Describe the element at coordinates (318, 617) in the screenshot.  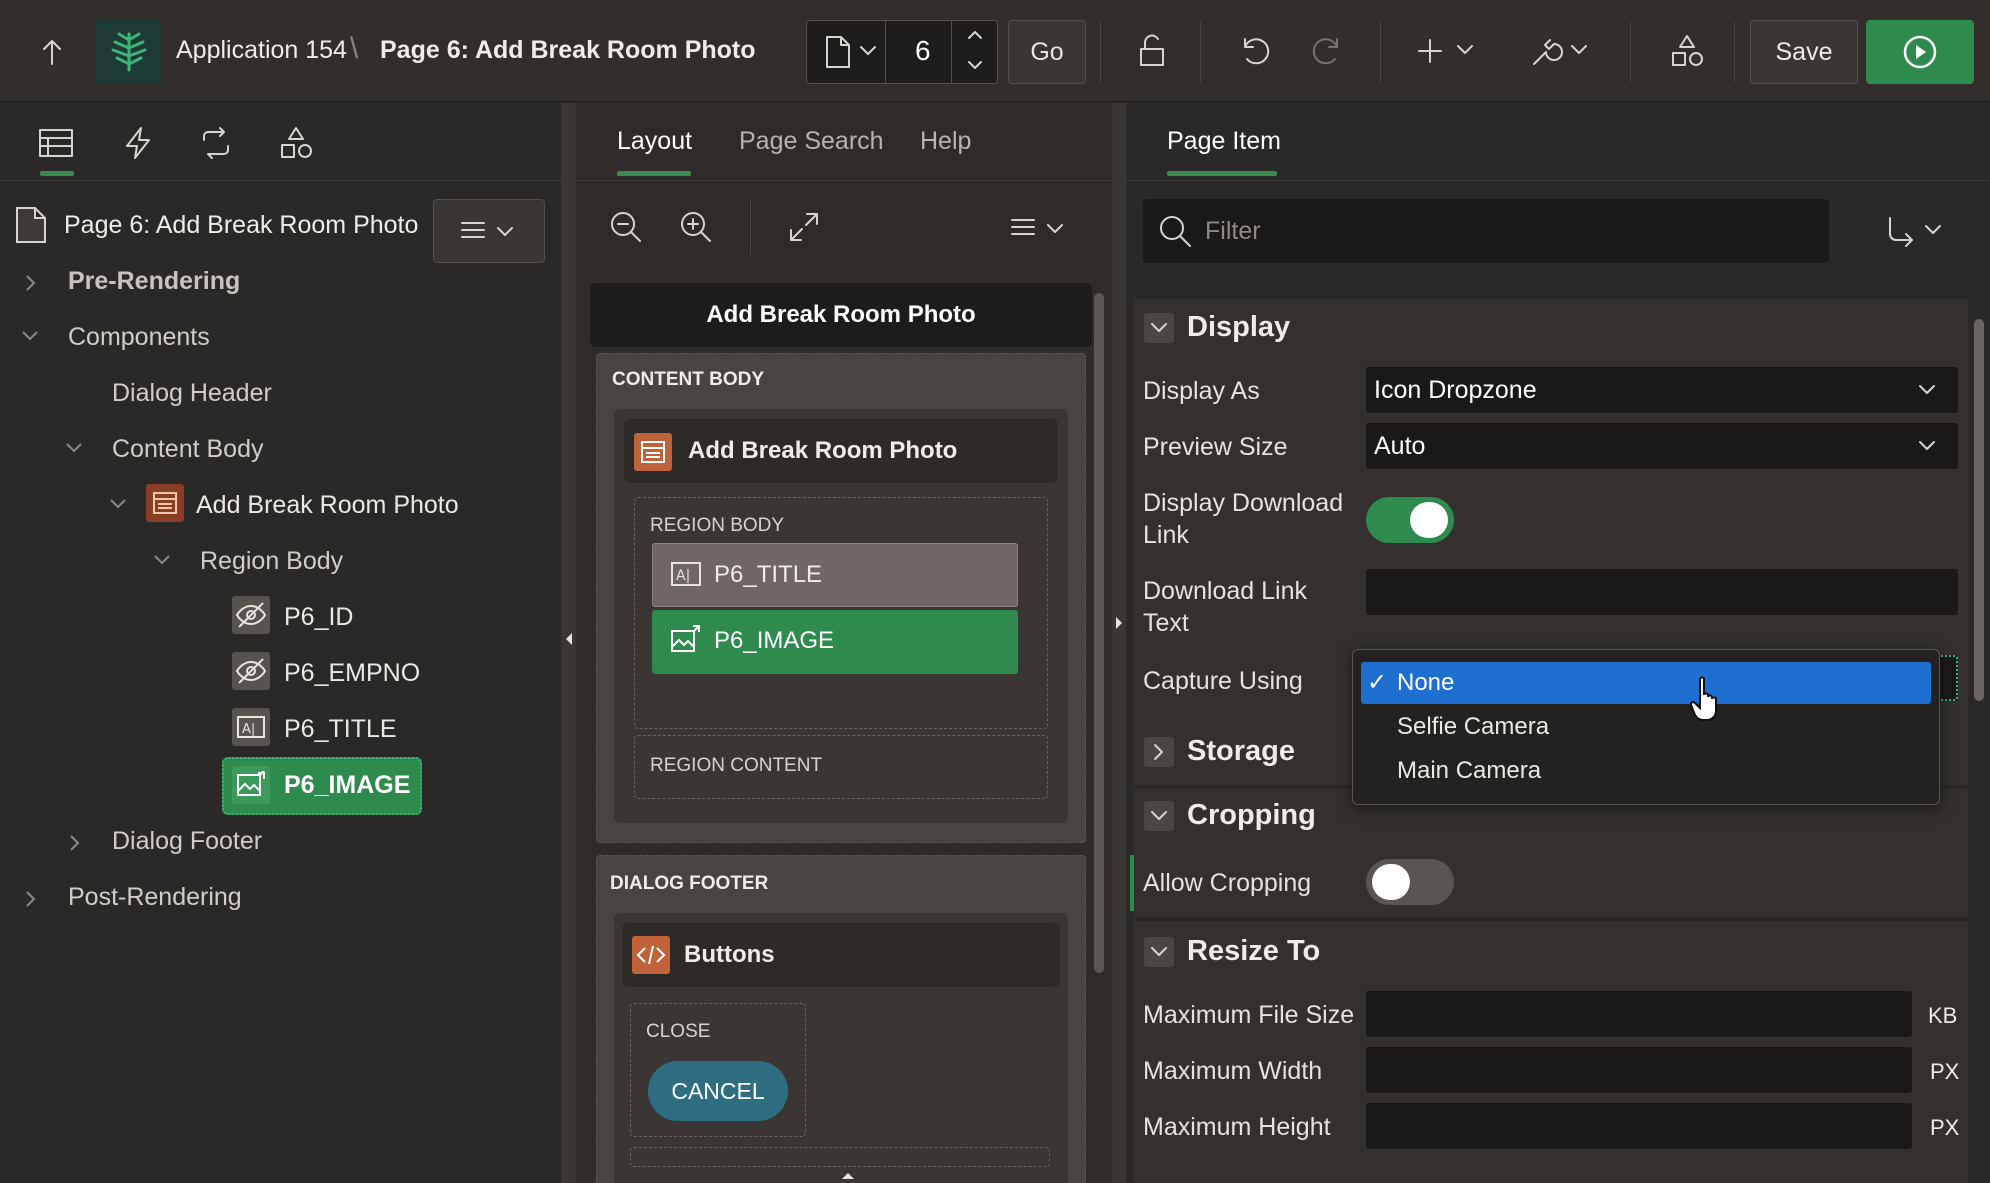
I see `tree-item-p6-id: P6_ID` at that location.